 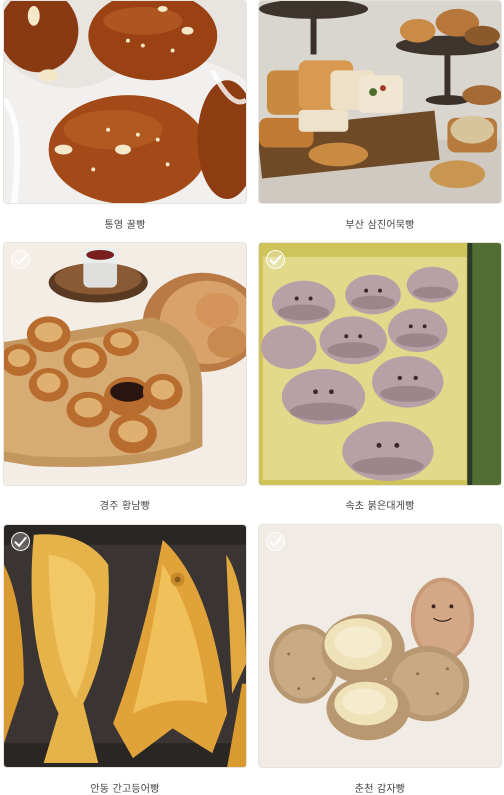 What do you see at coordinates (380, 506) in the screenshot?
I see `product-name: 속초 붉은대게빵` at bounding box center [380, 506].